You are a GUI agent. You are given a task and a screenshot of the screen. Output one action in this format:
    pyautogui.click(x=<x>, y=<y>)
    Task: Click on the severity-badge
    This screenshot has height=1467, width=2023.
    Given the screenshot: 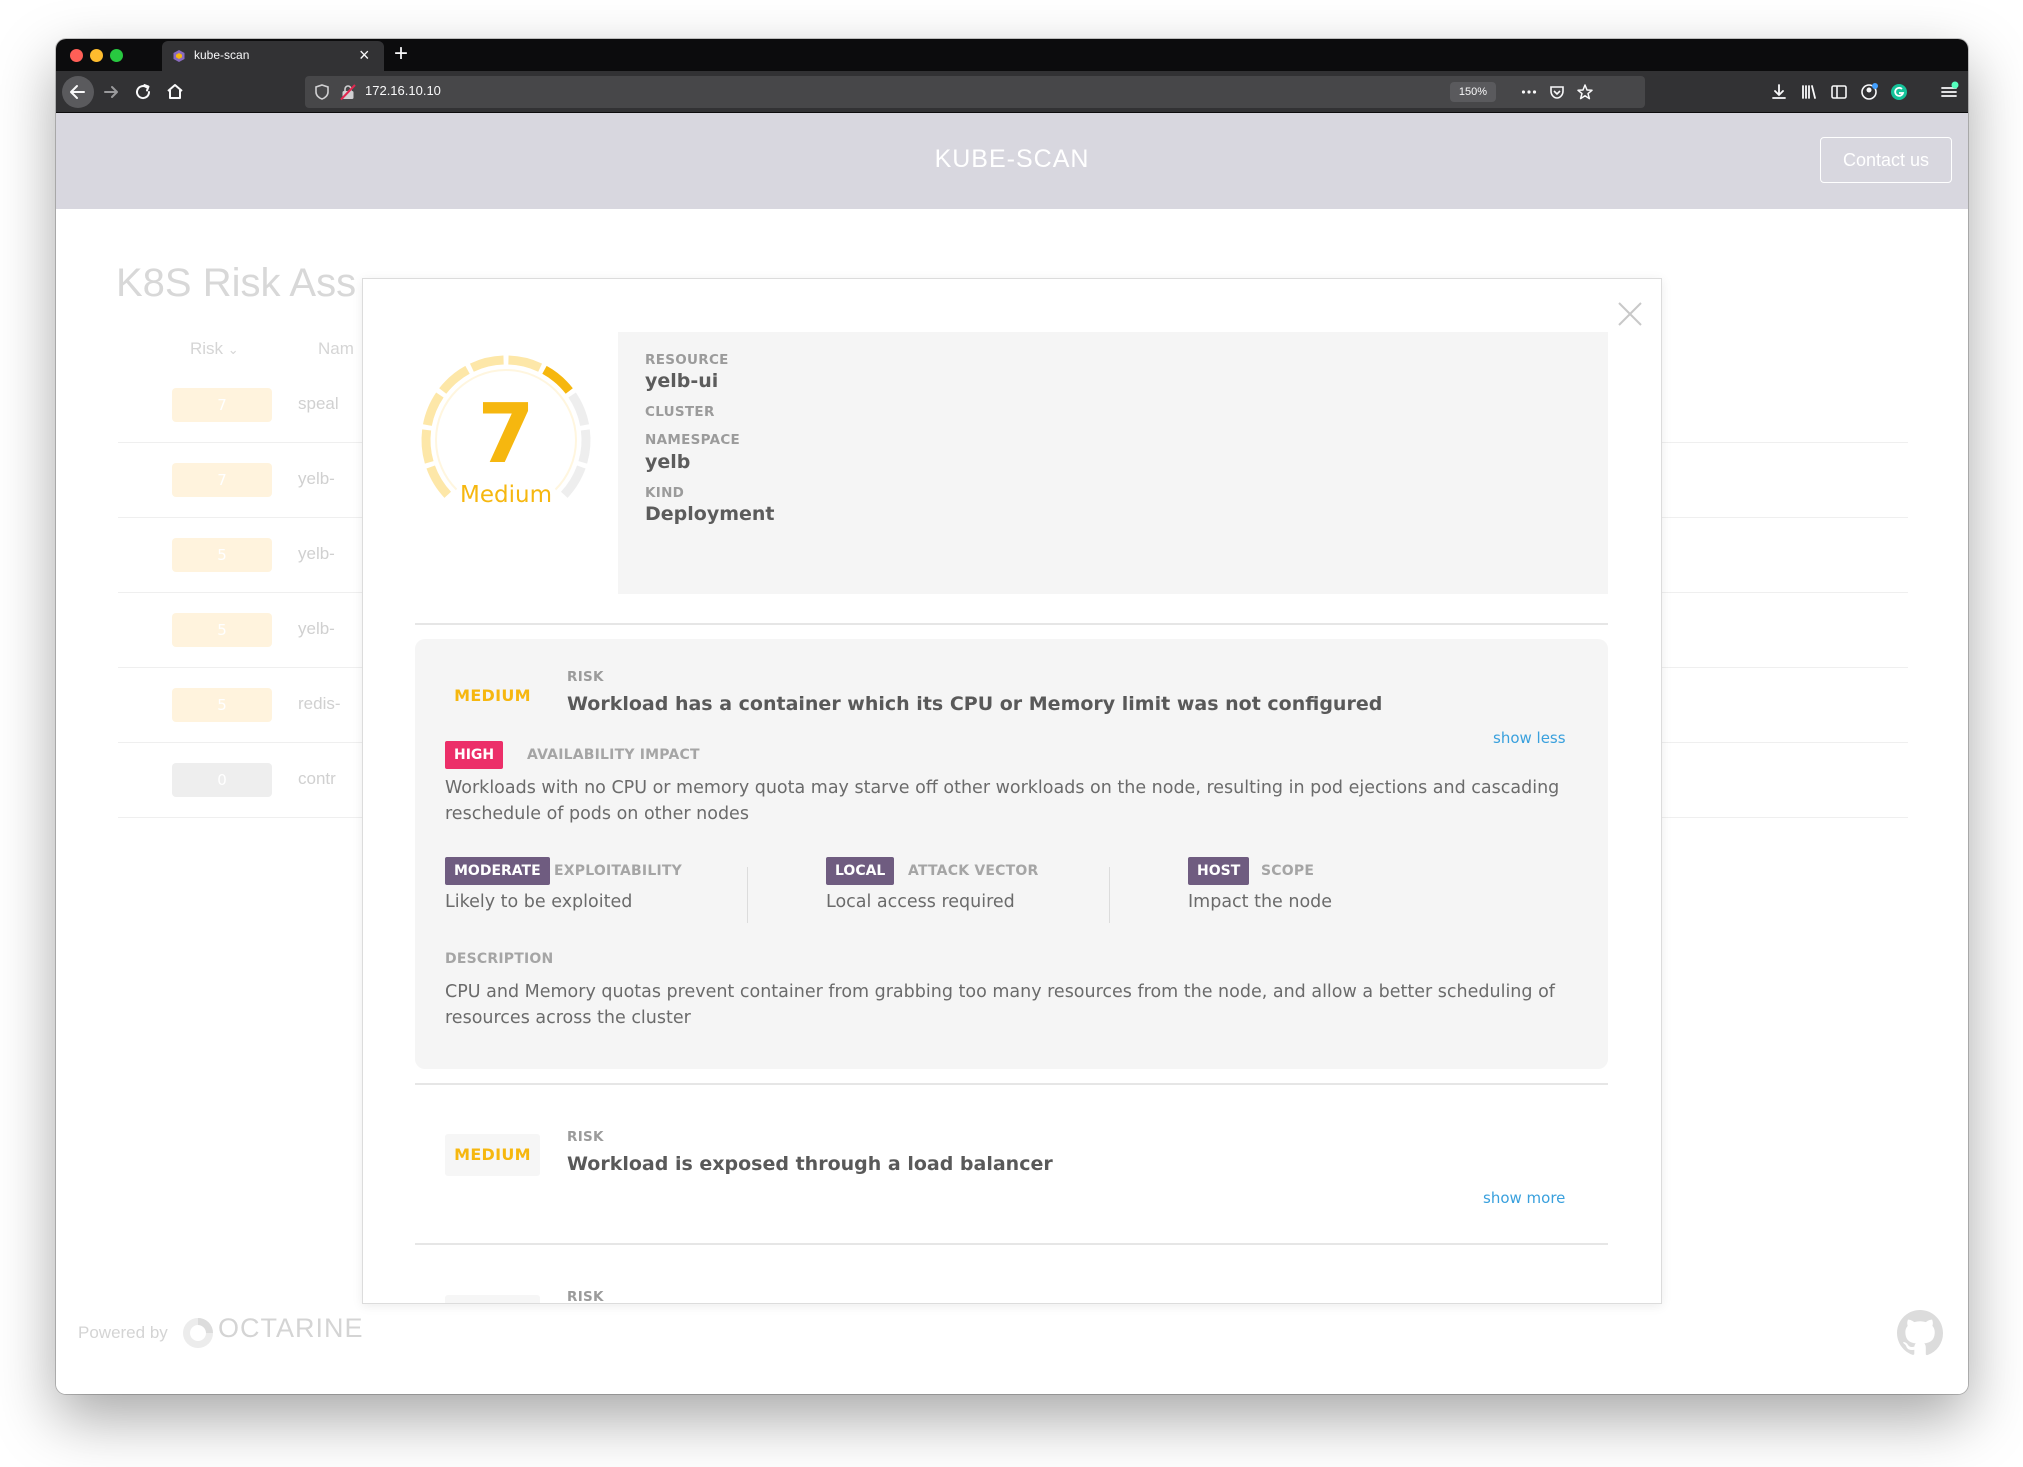 What is the action you would take?
    pyautogui.click(x=492, y=1299)
    